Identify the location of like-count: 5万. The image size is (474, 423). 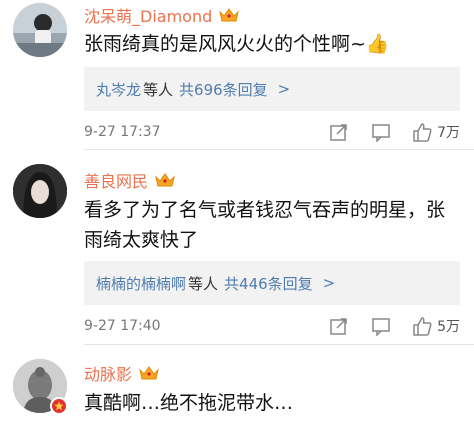
(448, 327).